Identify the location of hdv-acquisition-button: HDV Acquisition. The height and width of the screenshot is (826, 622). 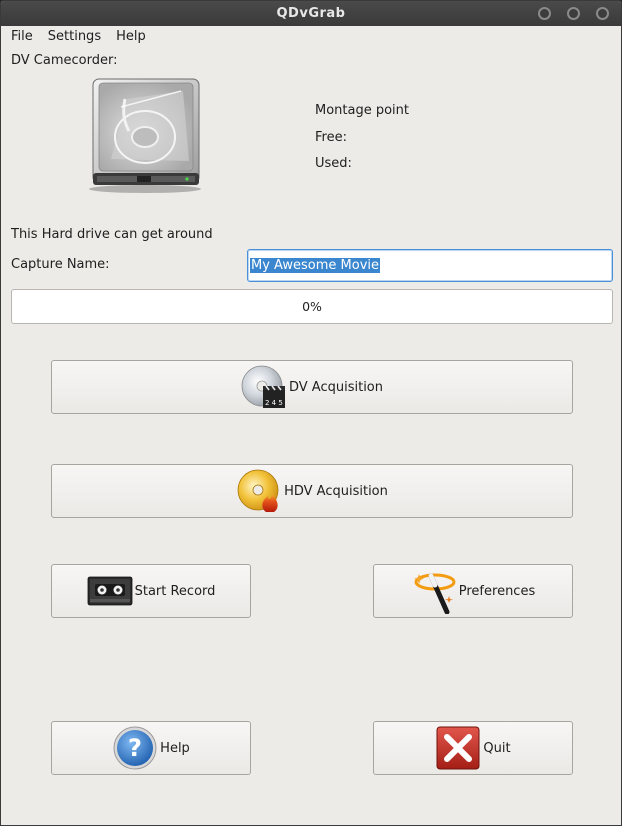
(312, 491).